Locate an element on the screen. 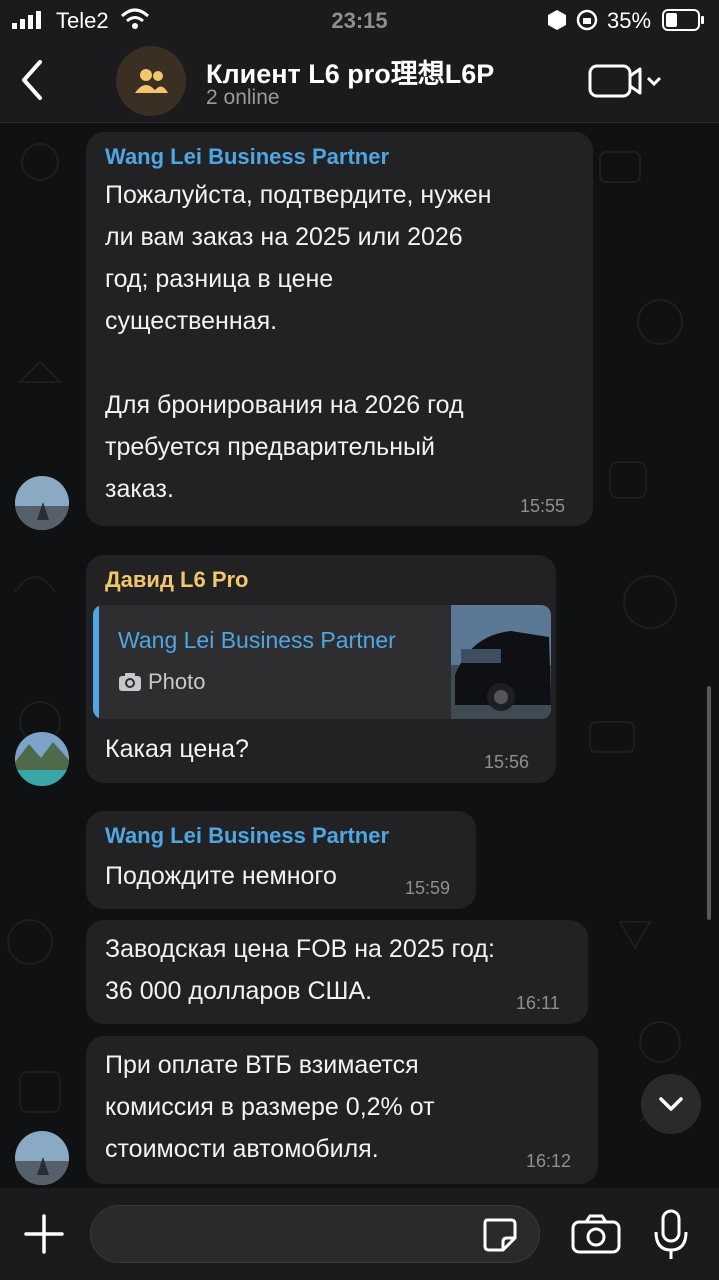  online-status: 2 online is located at coordinates (243, 97).